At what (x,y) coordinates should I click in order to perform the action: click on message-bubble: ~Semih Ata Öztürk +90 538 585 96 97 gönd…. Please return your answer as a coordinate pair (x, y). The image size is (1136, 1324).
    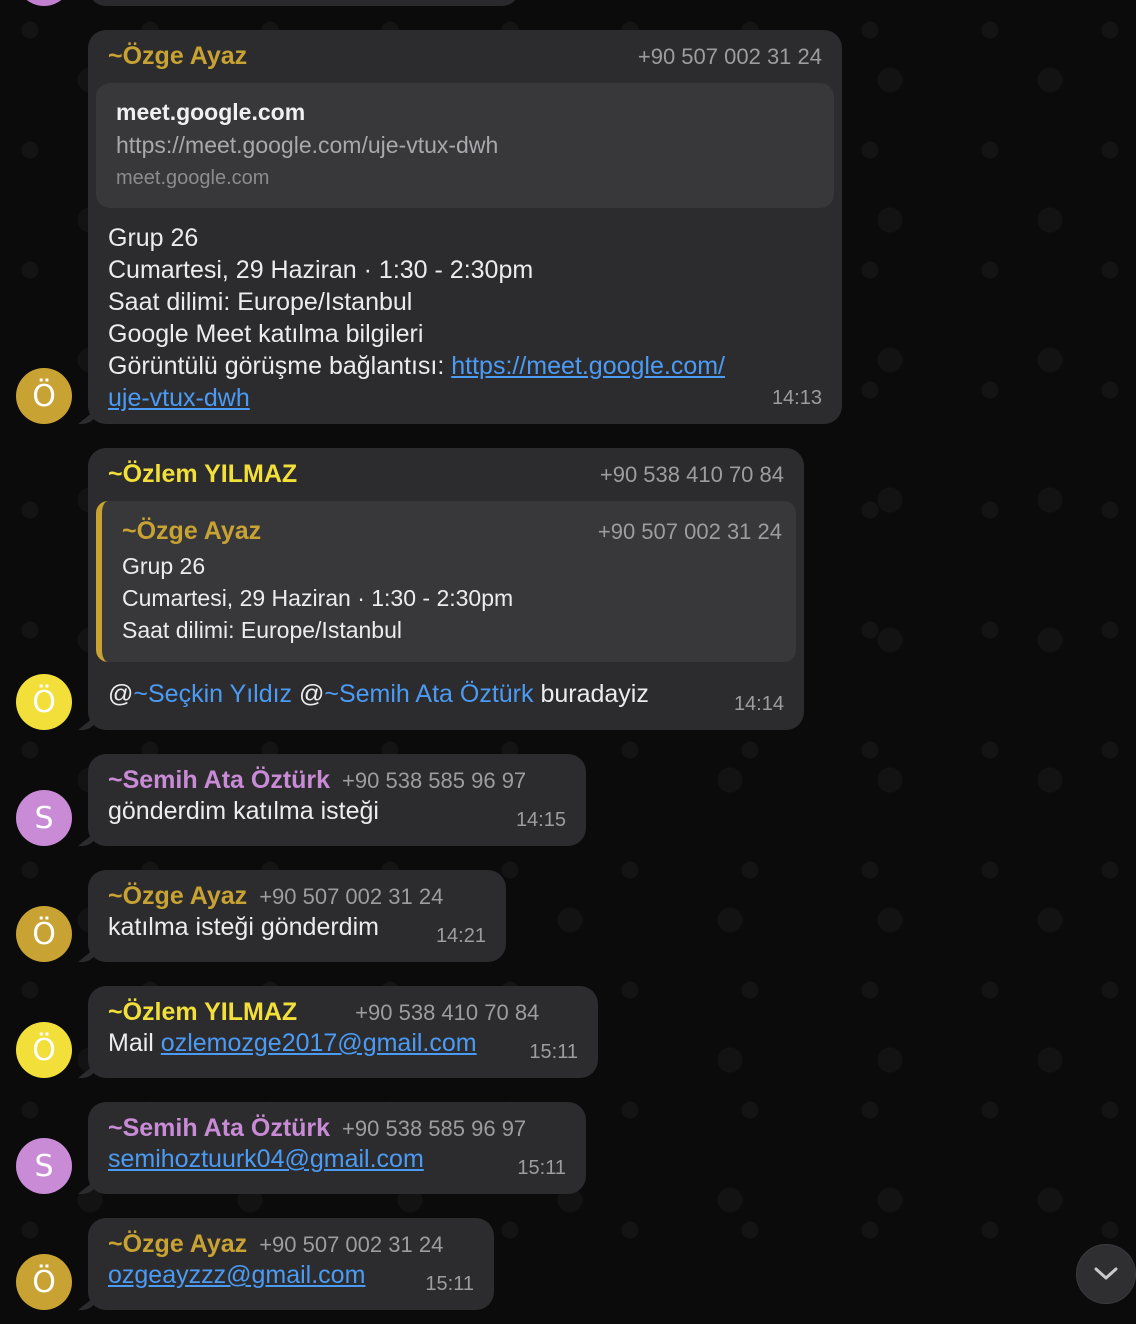
    Looking at the image, I should click on (337, 800).